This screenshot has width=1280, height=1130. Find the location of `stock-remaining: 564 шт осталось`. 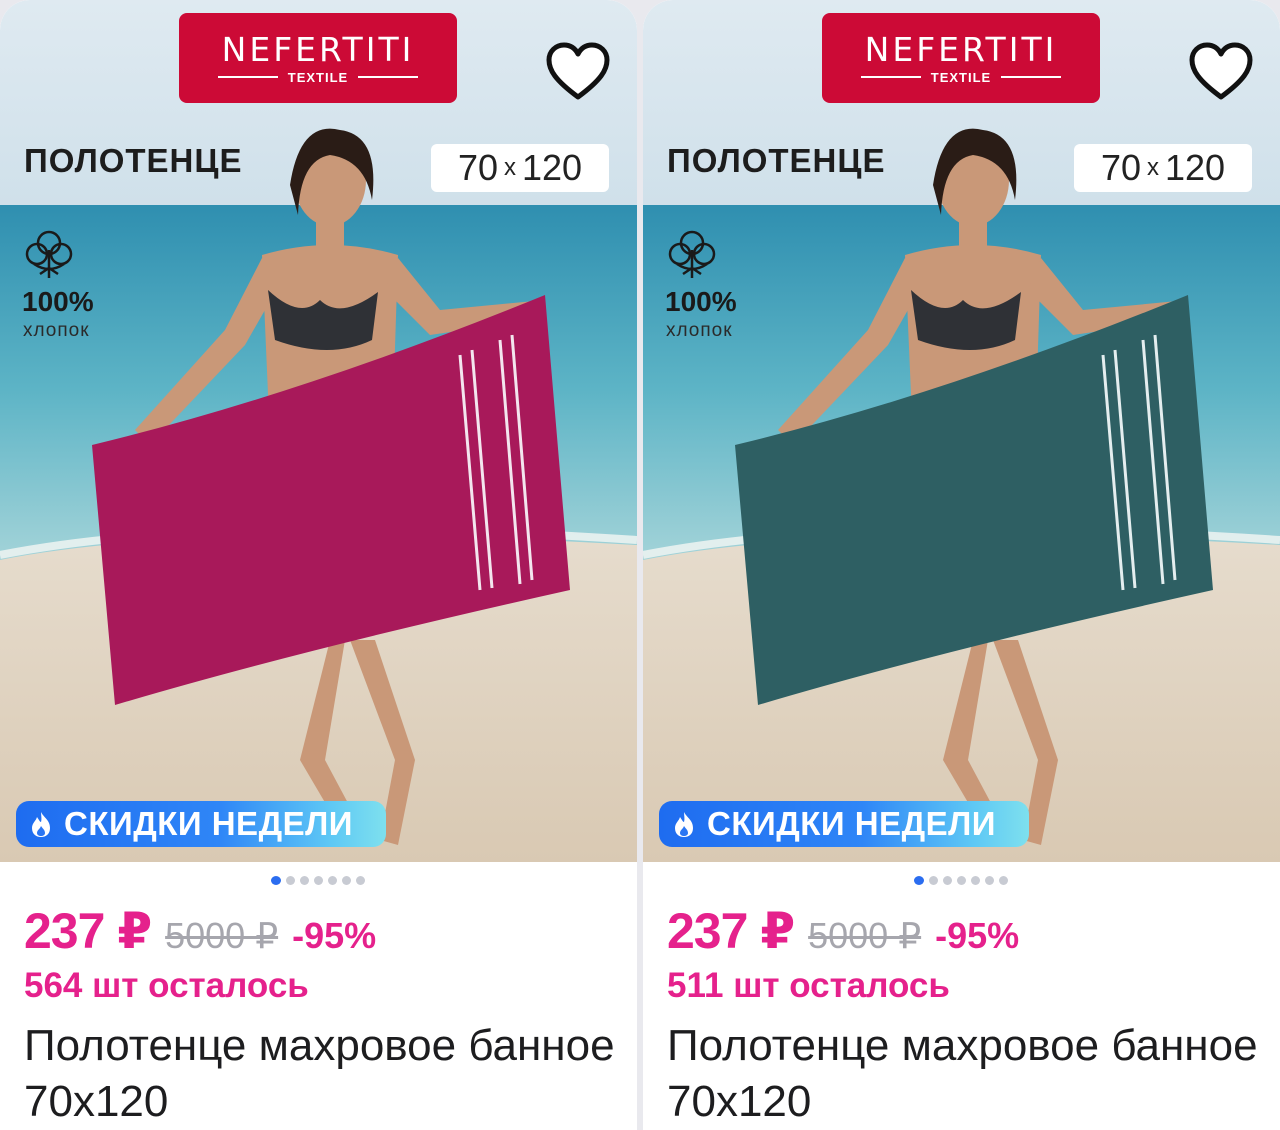

stock-remaining: 564 шт осталось is located at coordinates (166, 985).